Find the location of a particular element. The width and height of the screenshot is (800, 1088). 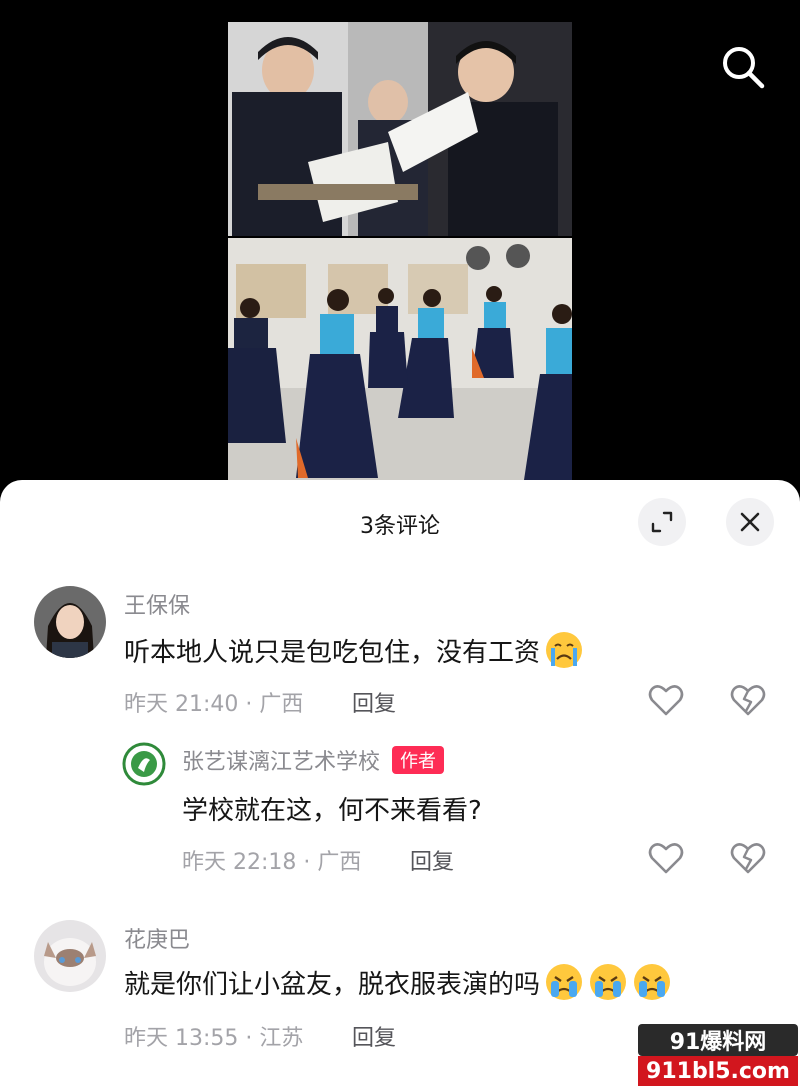

expand-icon is located at coordinates (662, 522).